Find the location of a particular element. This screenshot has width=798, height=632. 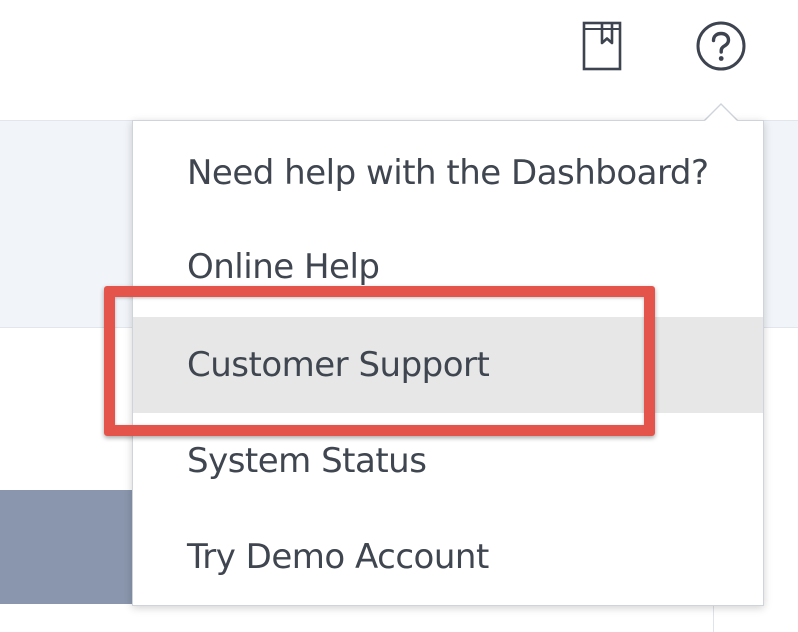

help-circle-icon is located at coordinates (721, 46).